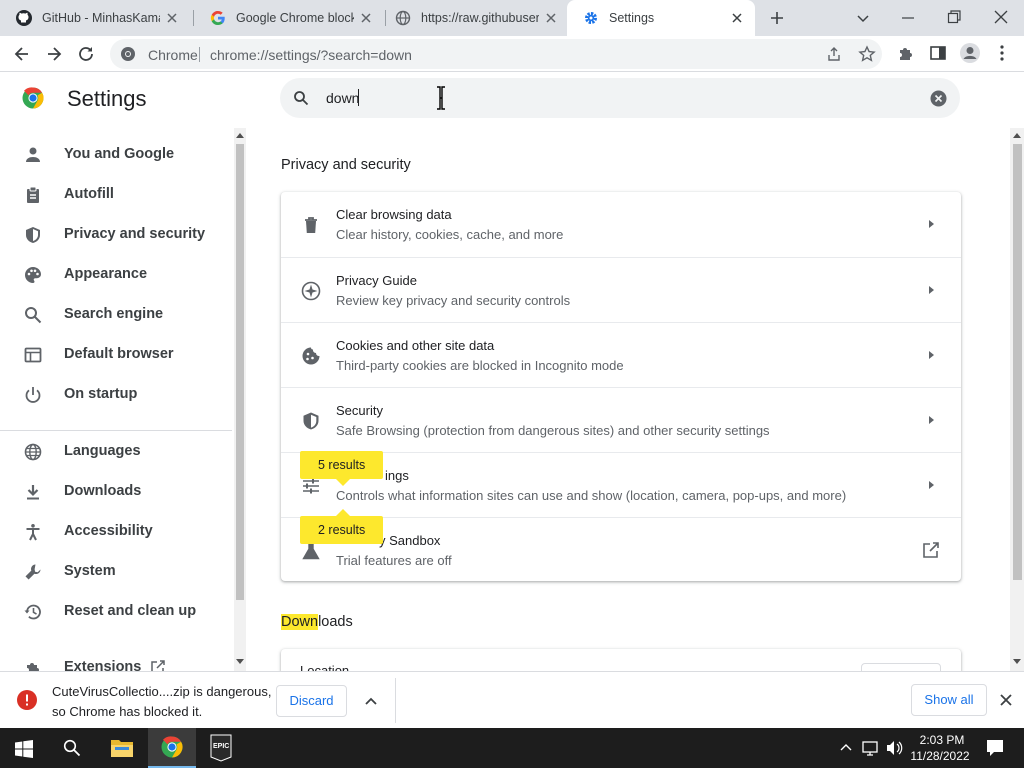  Describe the element at coordinates (295, 18) in the screenshot. I see `tab-title: Google Chrome blocks` at that location.